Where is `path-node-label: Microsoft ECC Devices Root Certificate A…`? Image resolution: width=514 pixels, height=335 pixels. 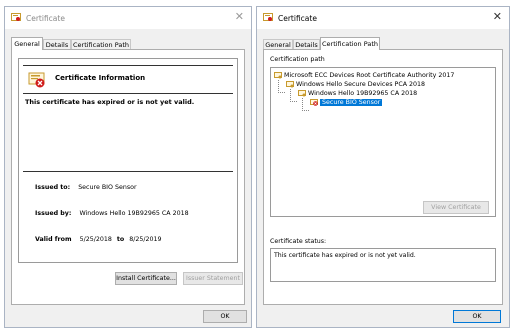 path-node-label: Microsoft ECC Devices Root Certificate A… is located at coordinates (369, 75).